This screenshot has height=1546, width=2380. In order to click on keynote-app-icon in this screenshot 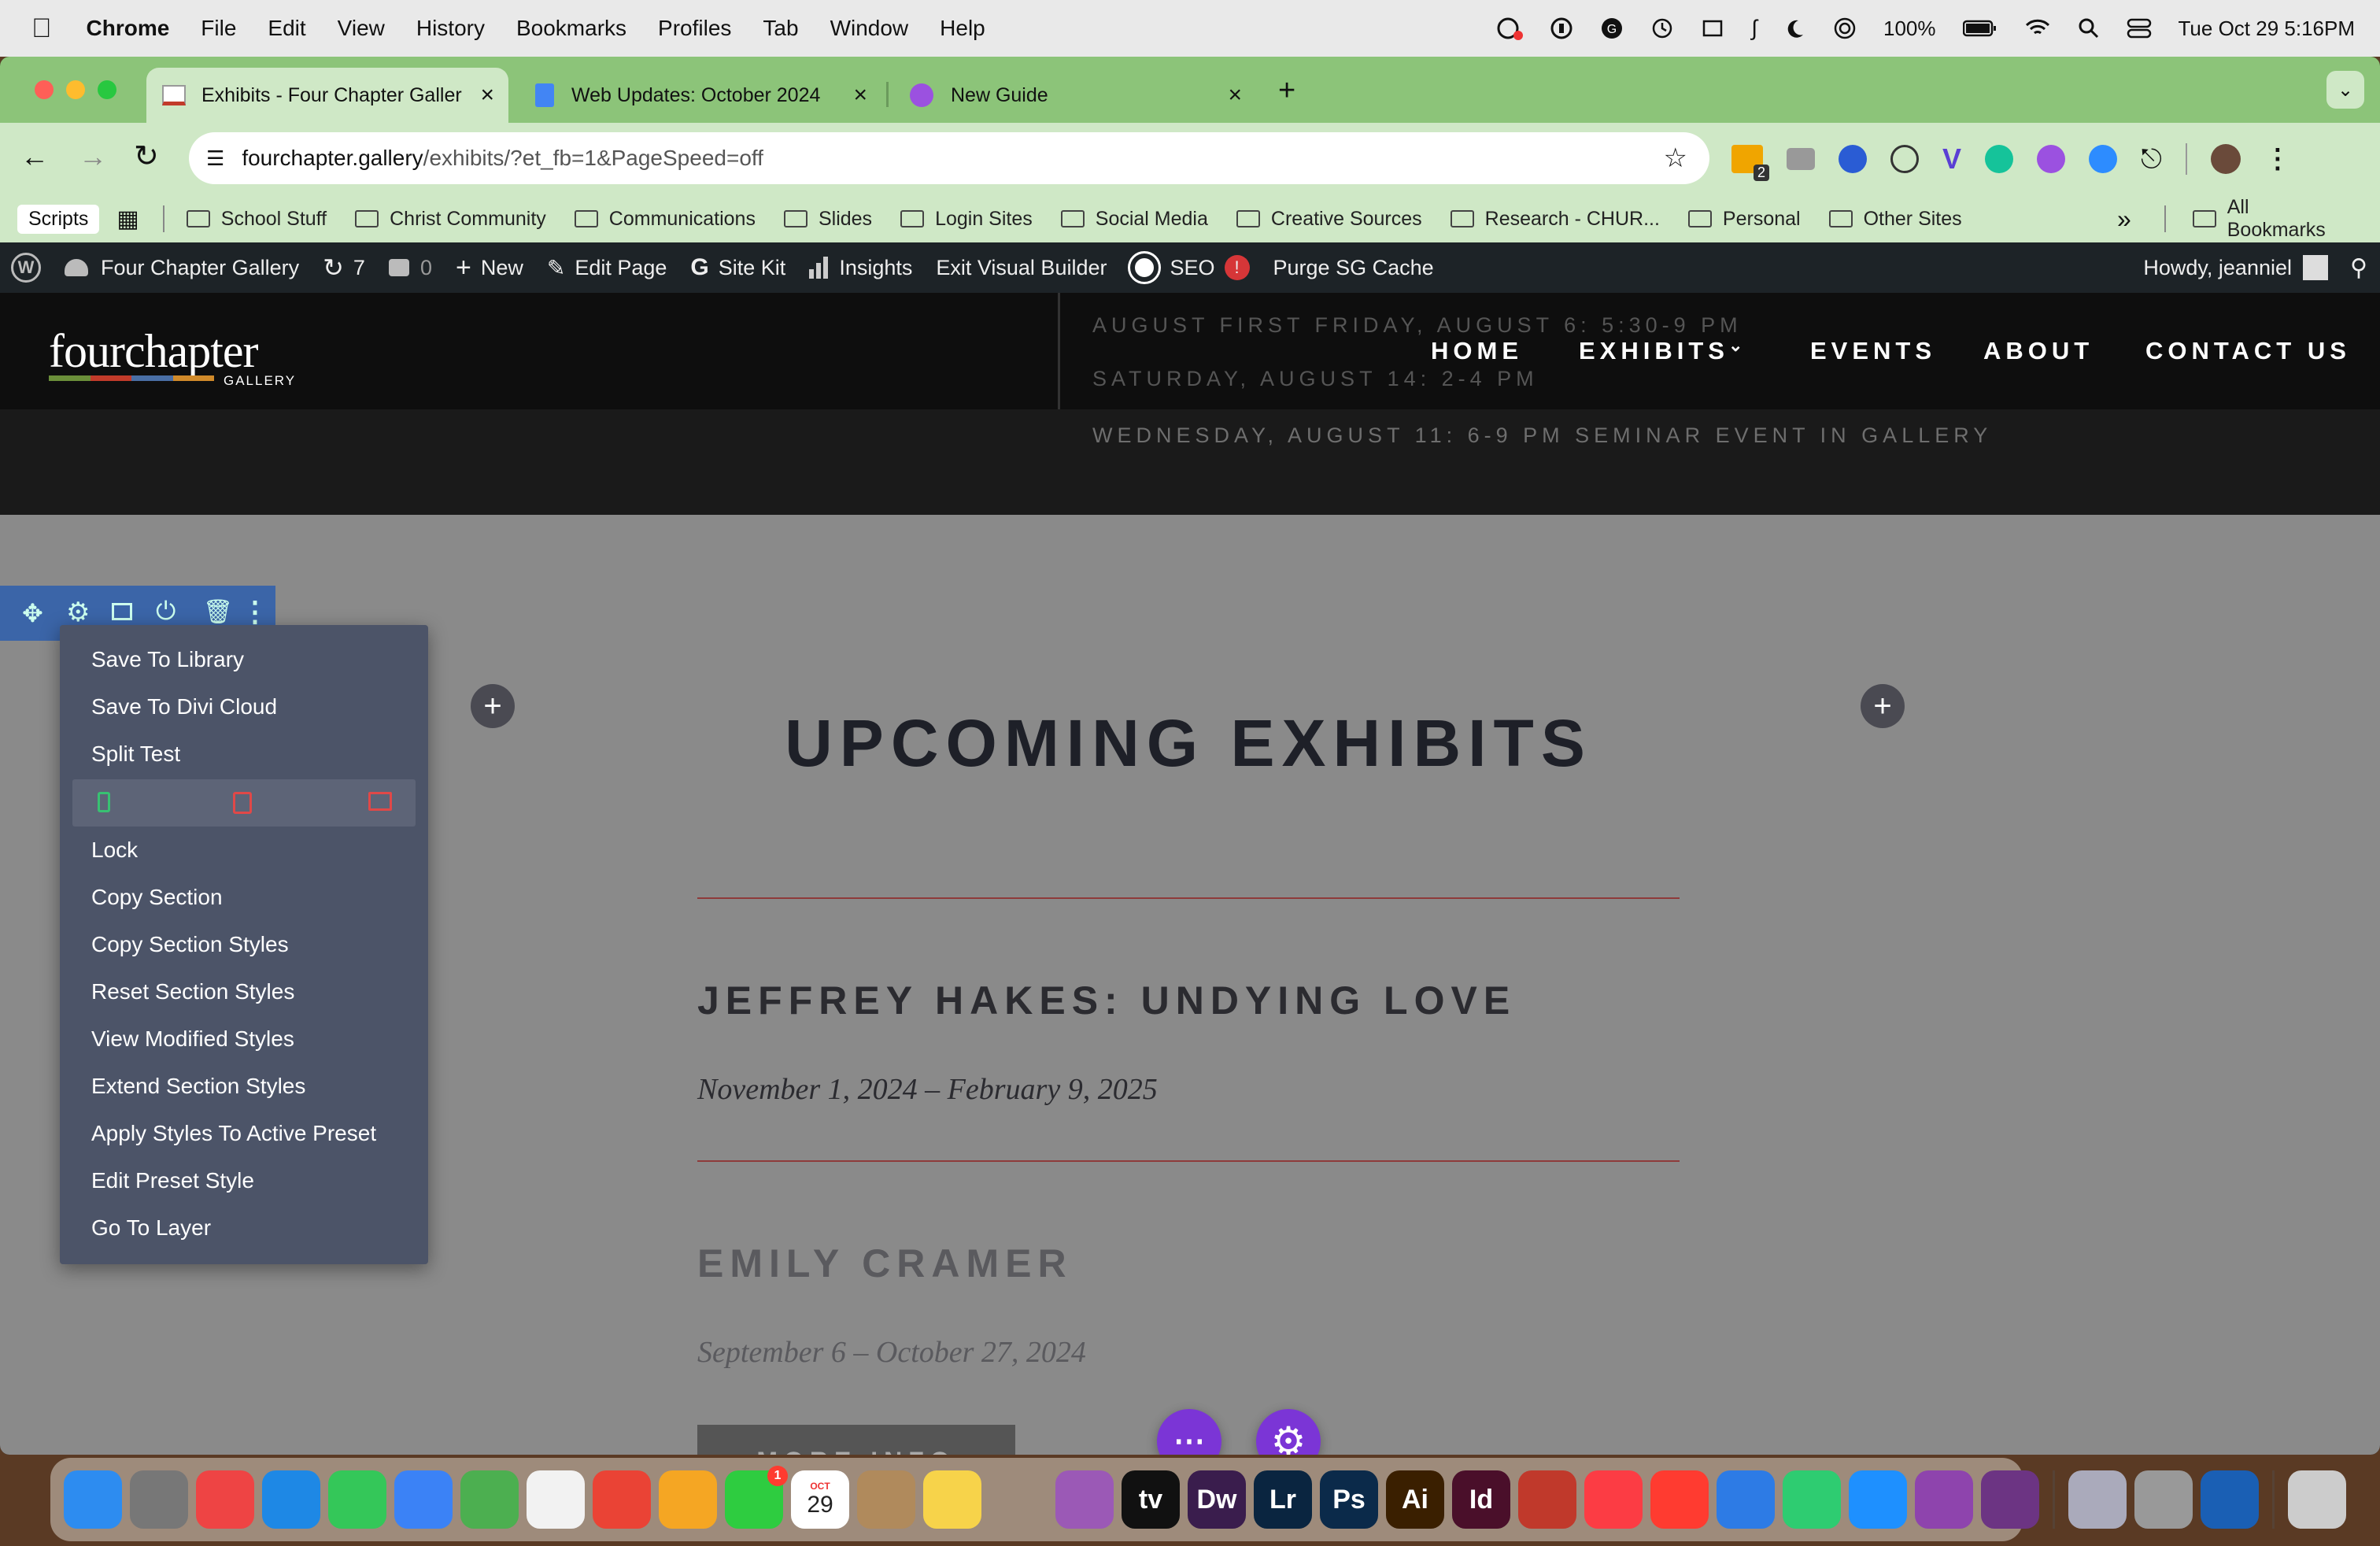, I will do `click(1746, 1500)`.